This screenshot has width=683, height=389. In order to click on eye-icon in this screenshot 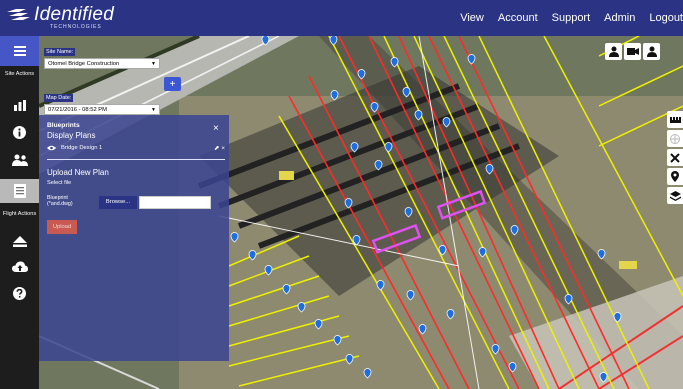, I will do `click(51, 148)`.